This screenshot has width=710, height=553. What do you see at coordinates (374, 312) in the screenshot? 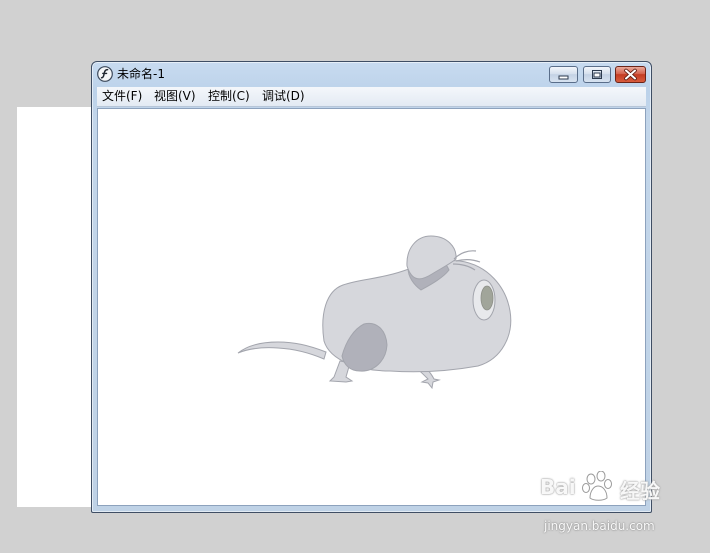
I see `mouse-illustration` at bounding box center [374, 312].